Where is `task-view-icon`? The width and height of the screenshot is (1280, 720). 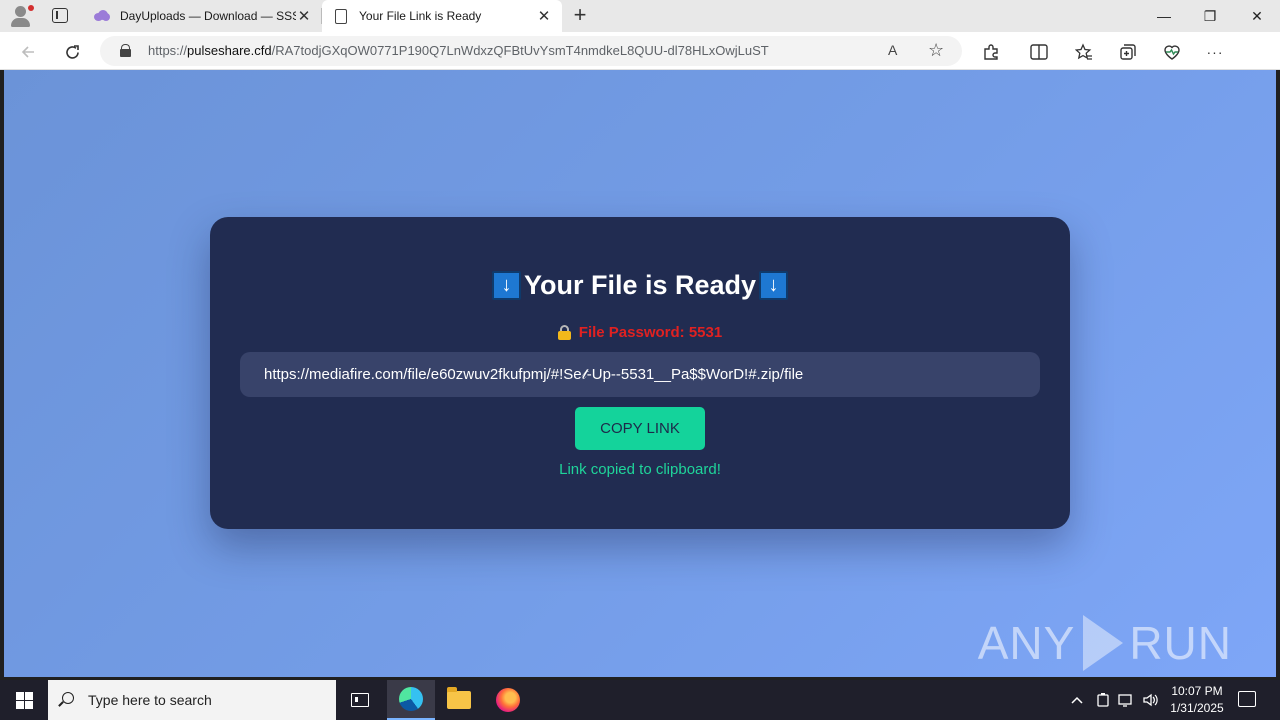
task-view-icon is located at coordinates (360, 700).